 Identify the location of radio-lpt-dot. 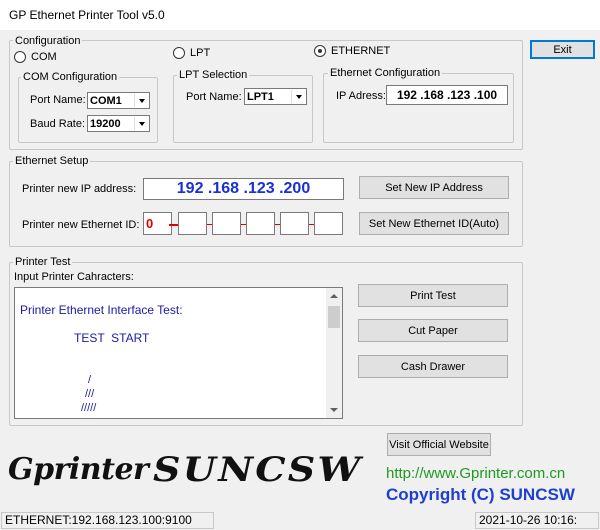
(179, 53).